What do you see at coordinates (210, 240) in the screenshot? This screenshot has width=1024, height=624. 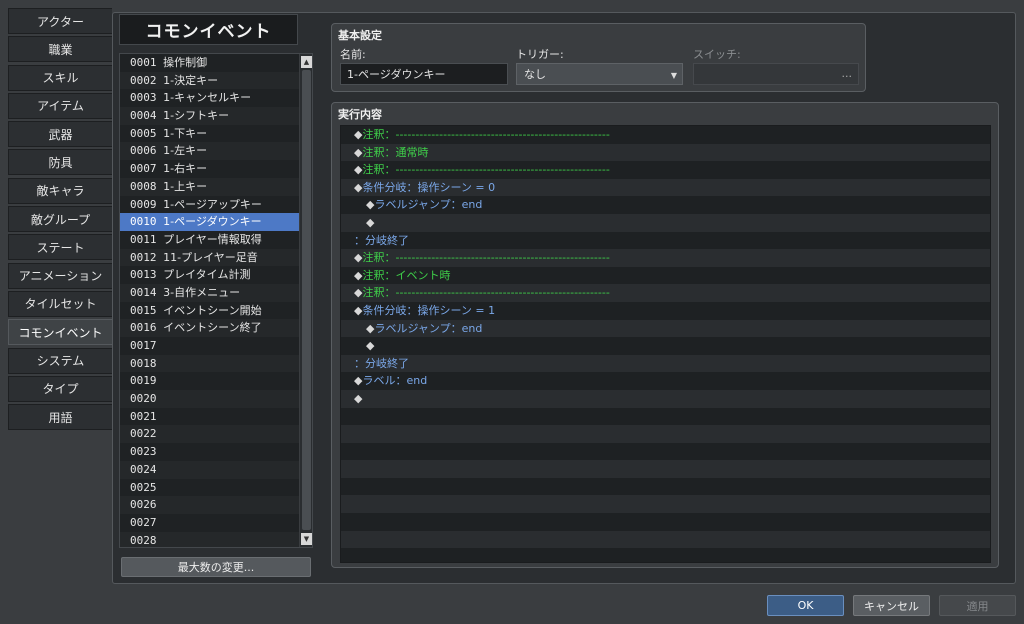 I see `list-item: 0011 プレイヤー情報取得` at bounding box center [210, 240].